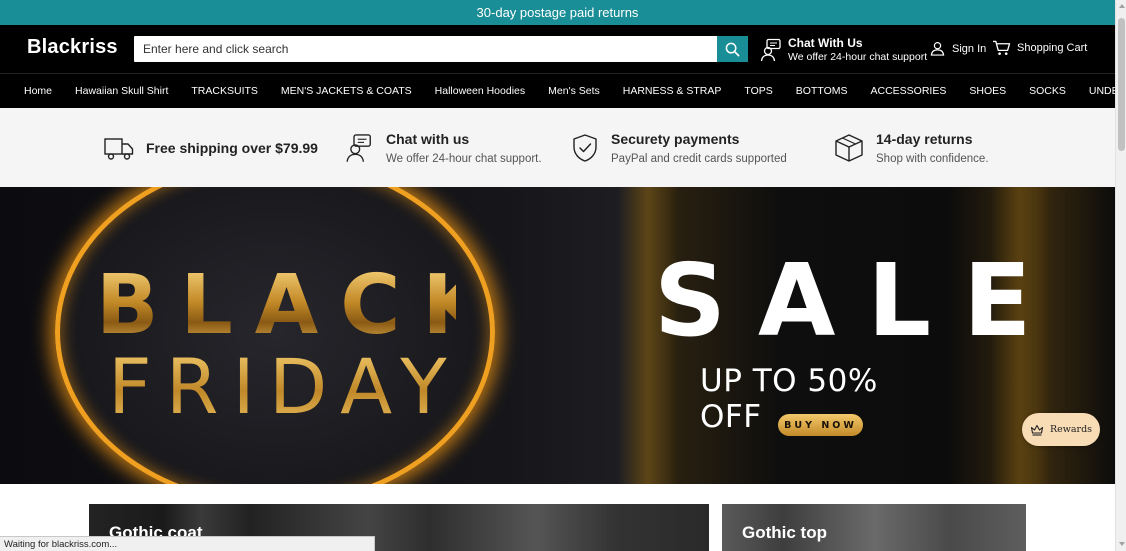 The image size is (1126, 551). I want to click on scrollbar-thumb, so click(1121, 84).